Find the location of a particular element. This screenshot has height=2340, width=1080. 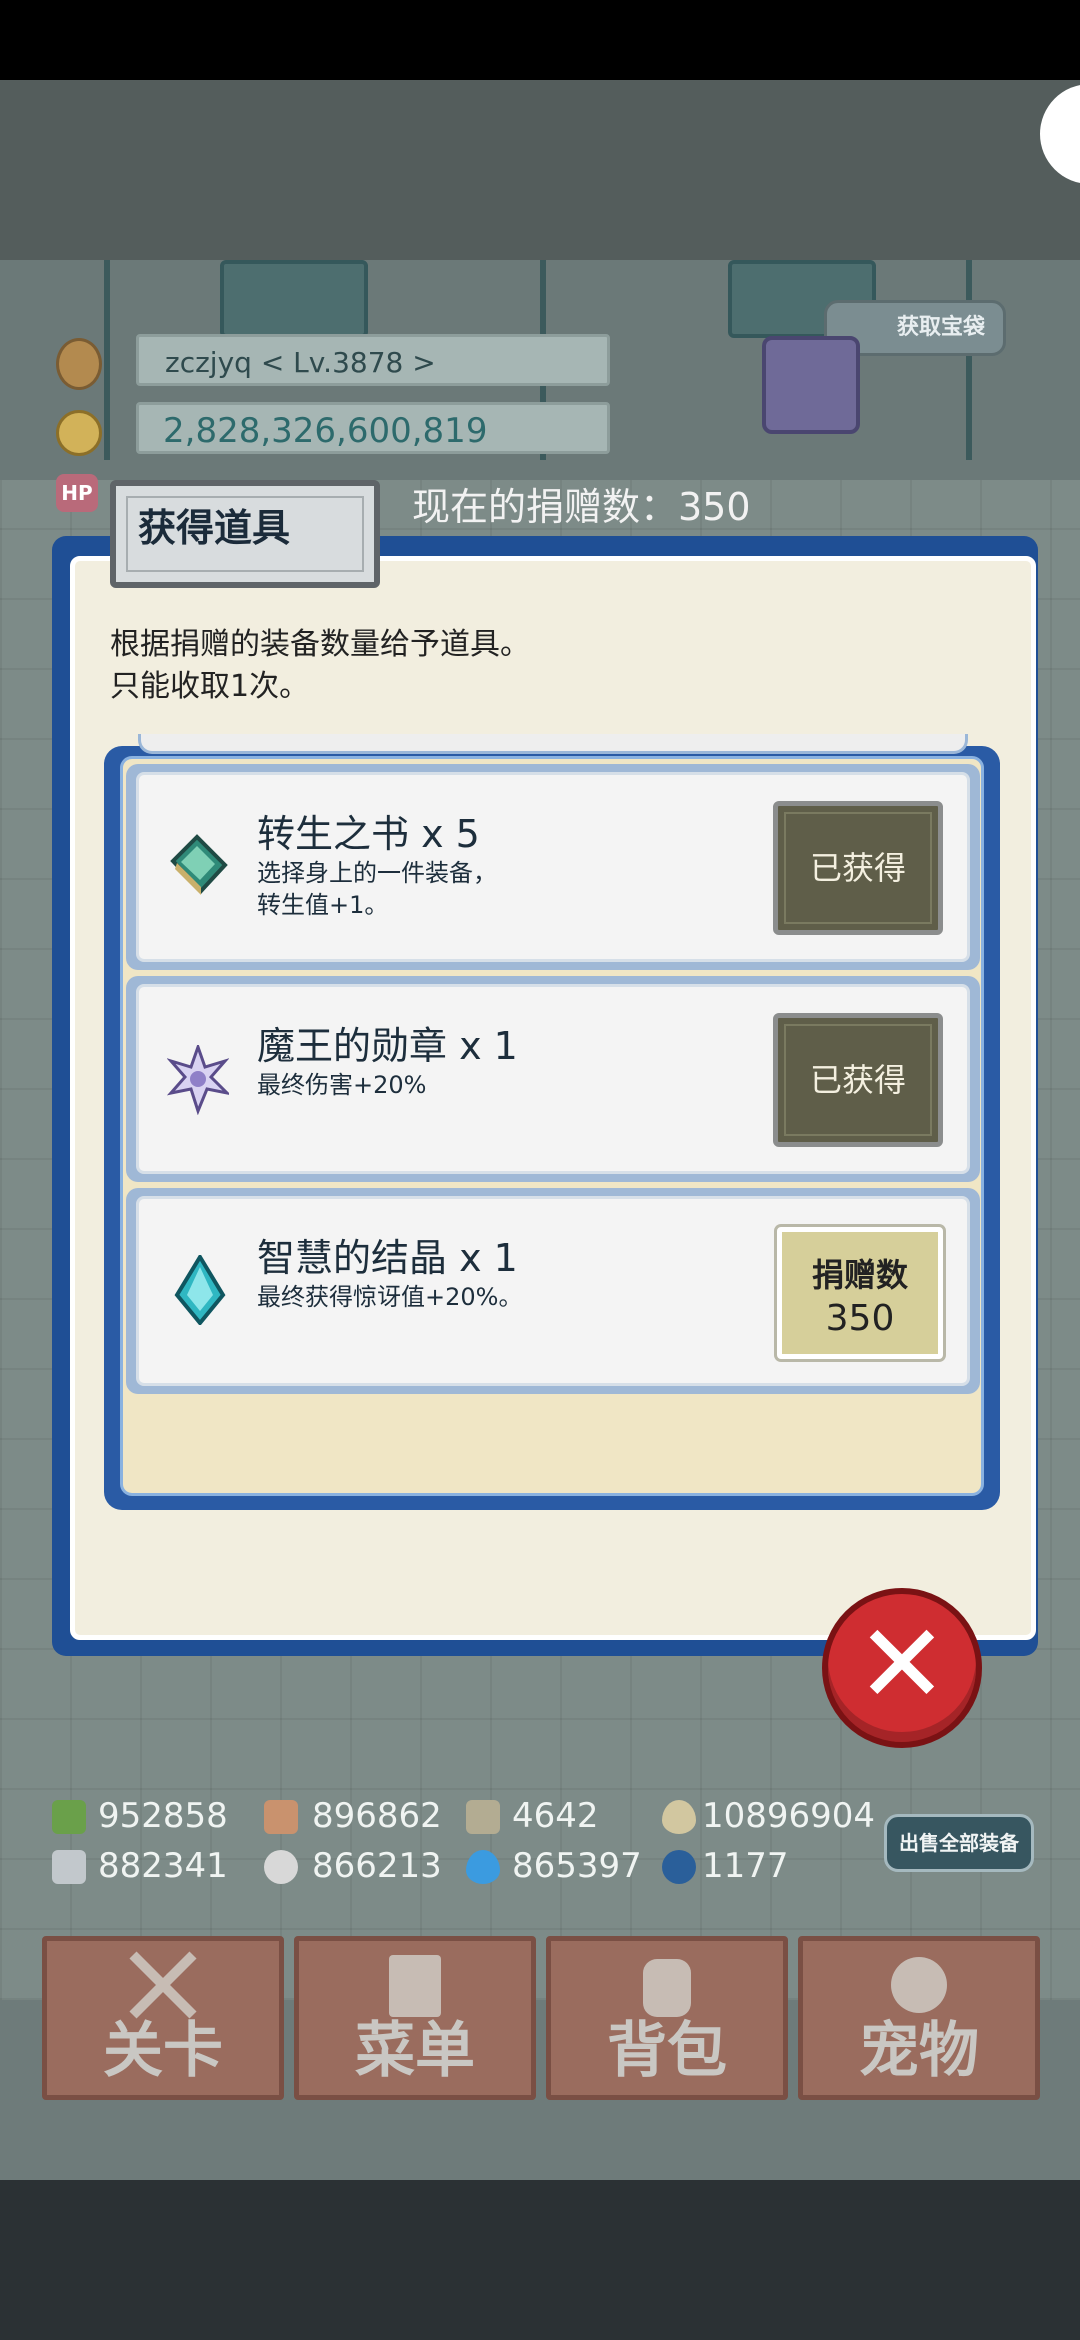

scene-ceiling is located at coordinates (540, 170).